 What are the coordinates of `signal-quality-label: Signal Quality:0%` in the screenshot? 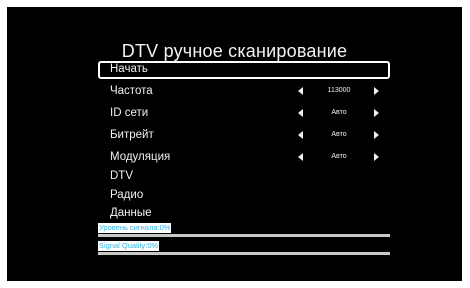 It's located at (129, 246).